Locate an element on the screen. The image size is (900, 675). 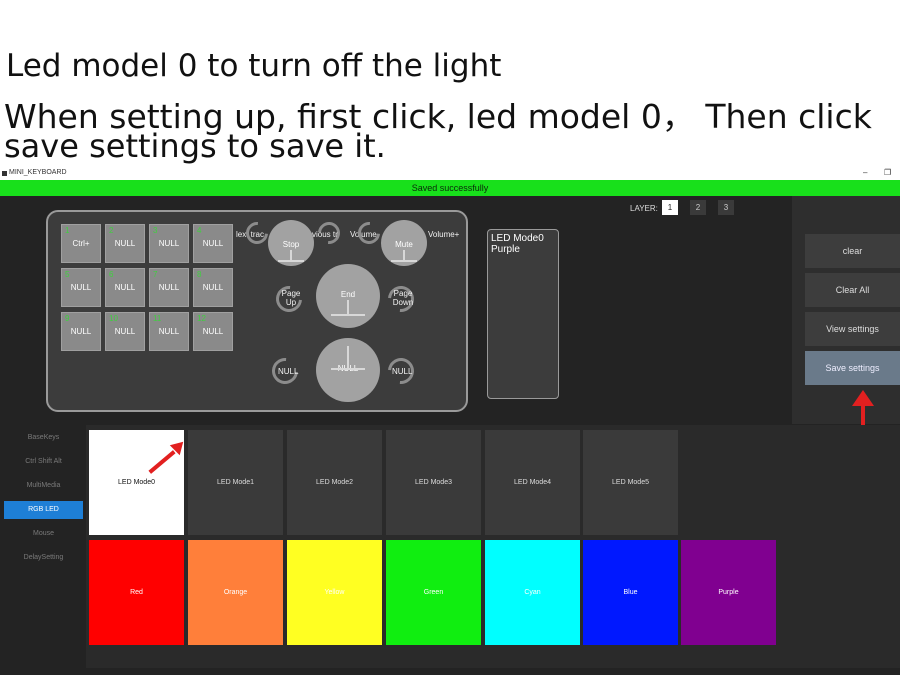
key-6: 6 NULL is located at coordinates (125, 287).